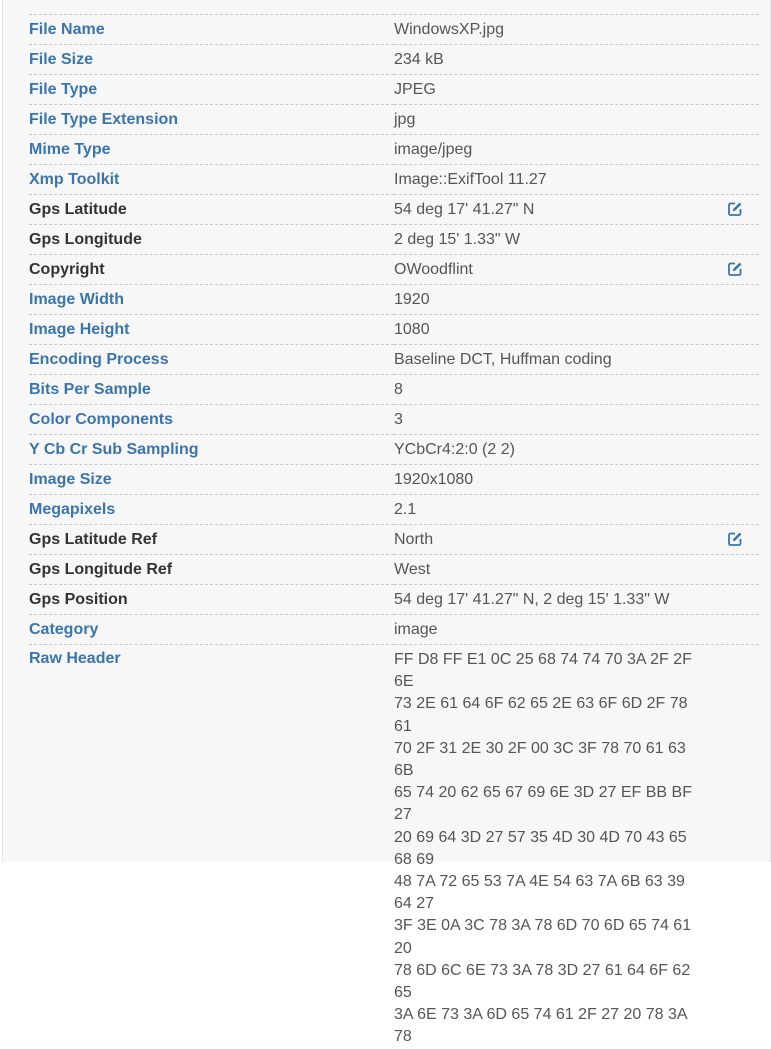 This screenshot has width=771, height=1049. What do you see at coordinates (576, 390) in the screenshot?
I see `metadata-value-cell: 8` at bounding box center [576, 390].